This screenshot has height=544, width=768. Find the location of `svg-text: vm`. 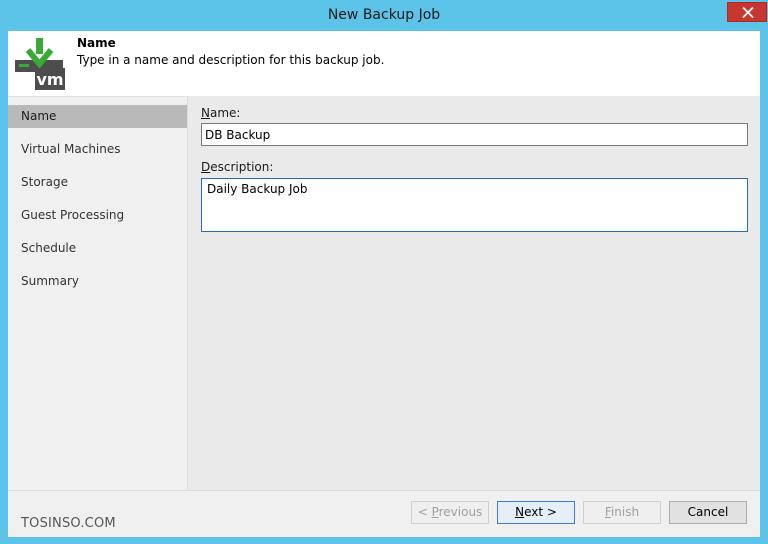

svg-text: vm is located at coordinates (49, 79).